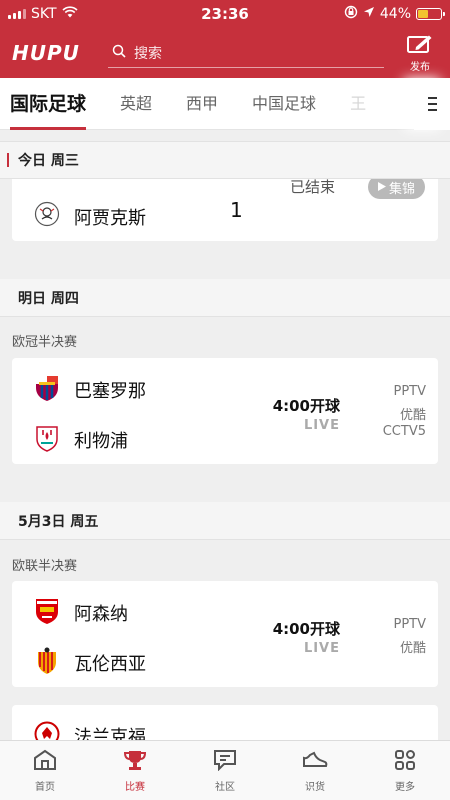 The width and height of the screenshot is (450, 800). Describe the element at coordinates (236, 210) in the screenshot. I see `team-score: 1` at that location.